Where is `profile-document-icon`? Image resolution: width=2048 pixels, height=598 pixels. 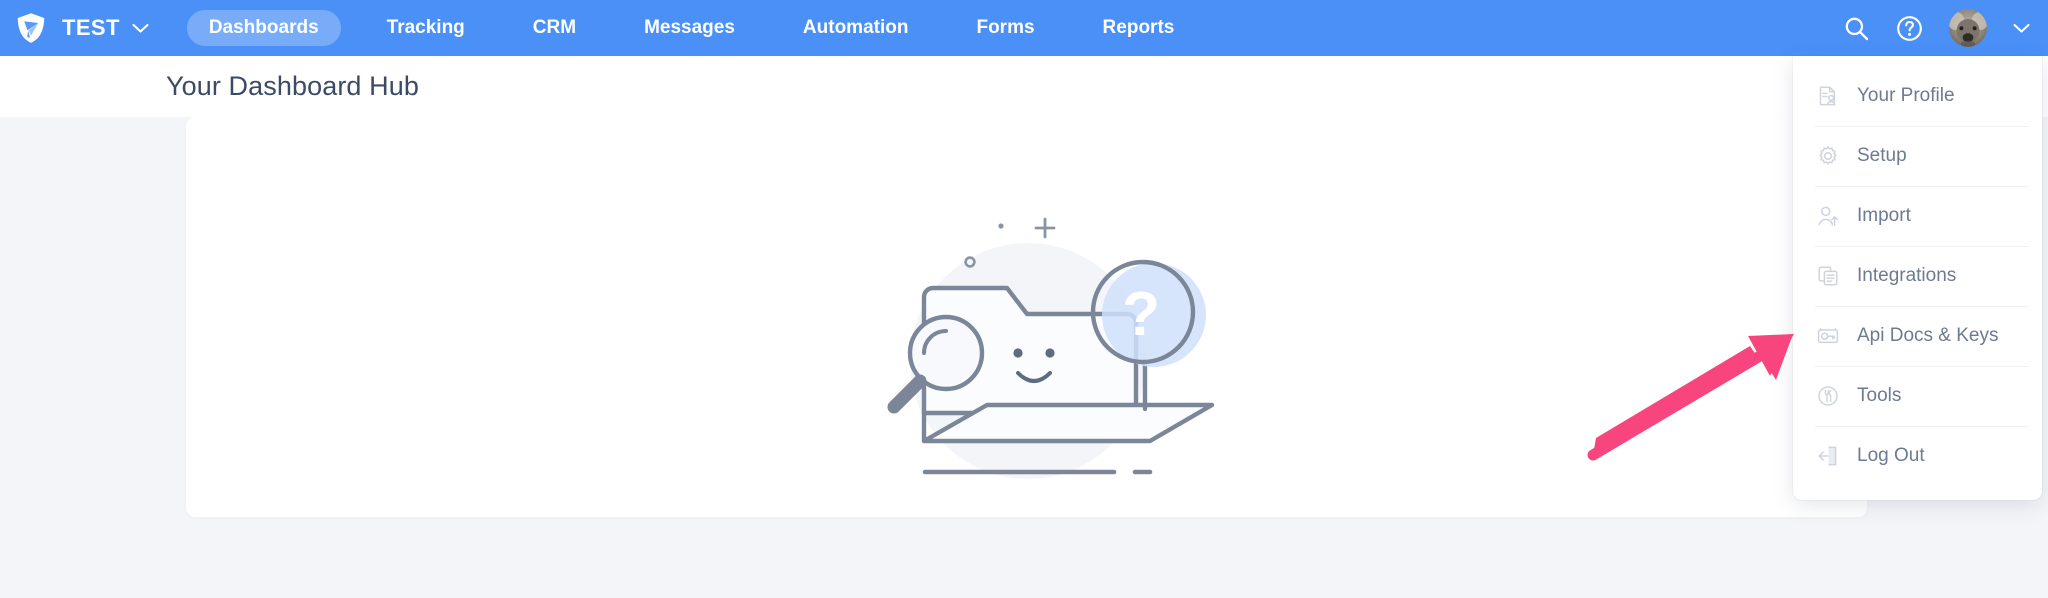 profile-document-icon is located at coordinates (1828, 96).